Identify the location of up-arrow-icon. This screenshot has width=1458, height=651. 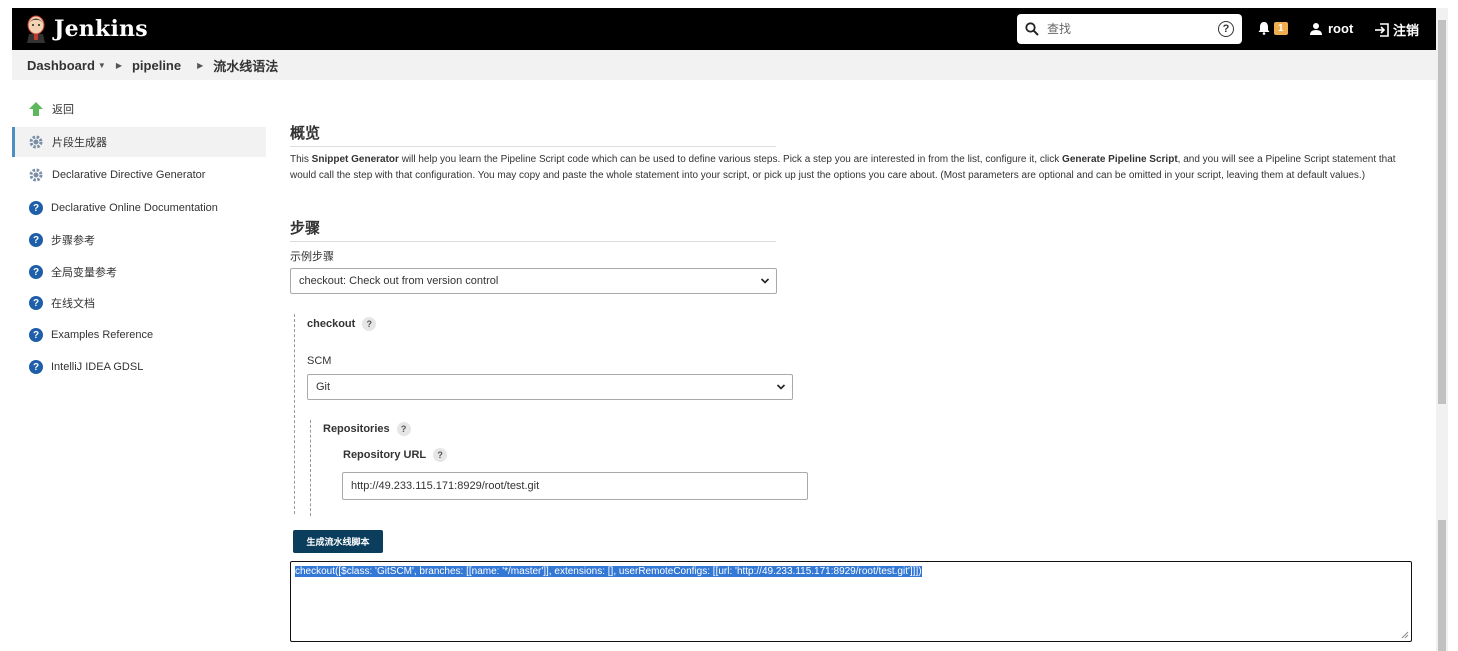
(36, 109).